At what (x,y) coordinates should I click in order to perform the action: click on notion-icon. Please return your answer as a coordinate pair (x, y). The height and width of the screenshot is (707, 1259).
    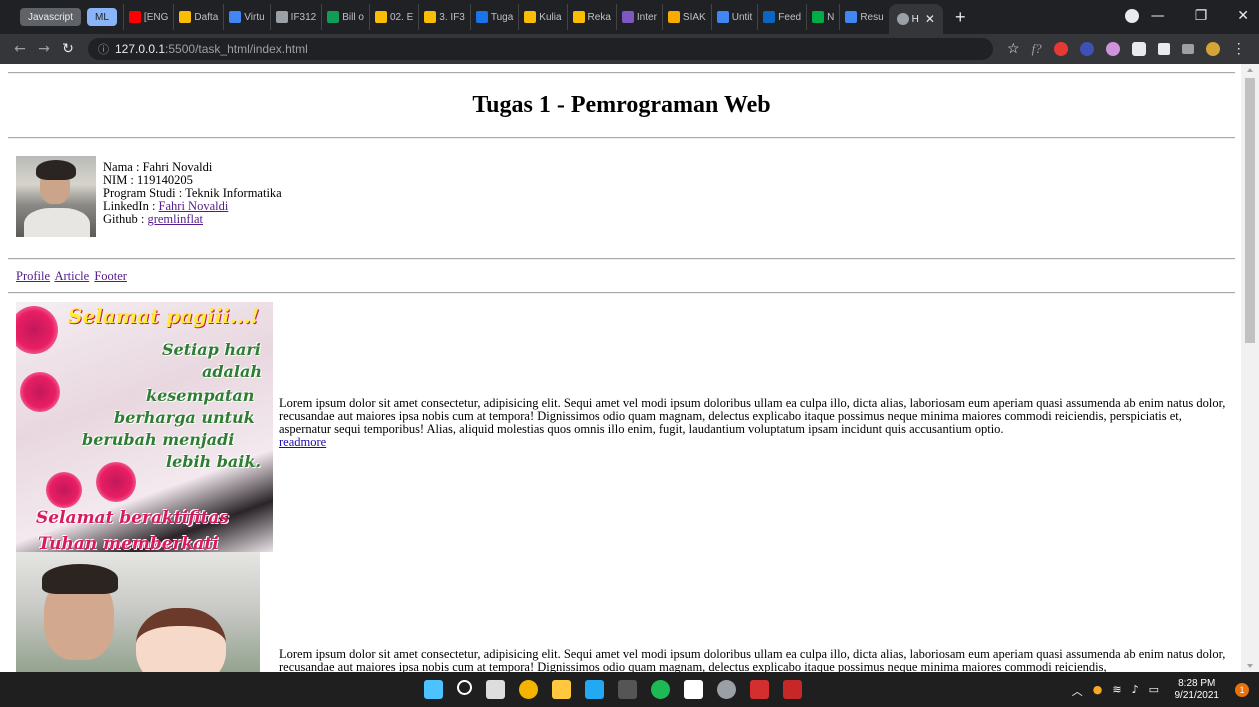
    Looking at the image, I should click on (693, 689).